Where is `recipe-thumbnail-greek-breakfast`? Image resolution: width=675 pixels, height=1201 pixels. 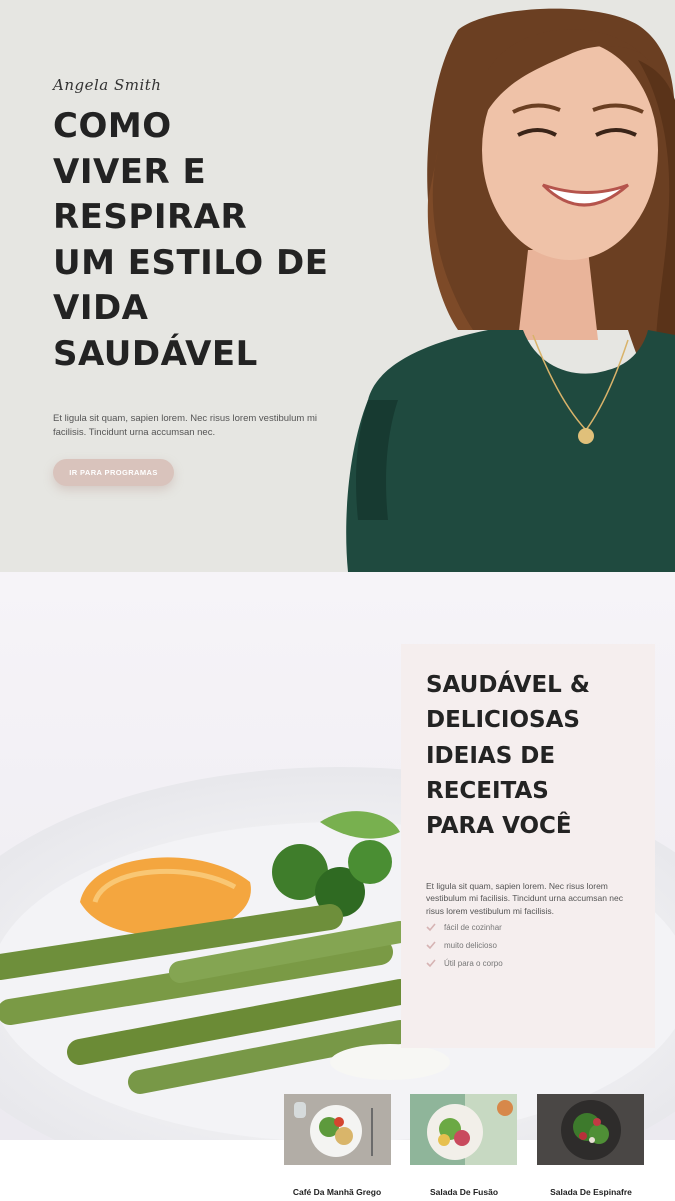 recipe-thumbnail-greek-breakfast is located at coordinates (337, 1129).